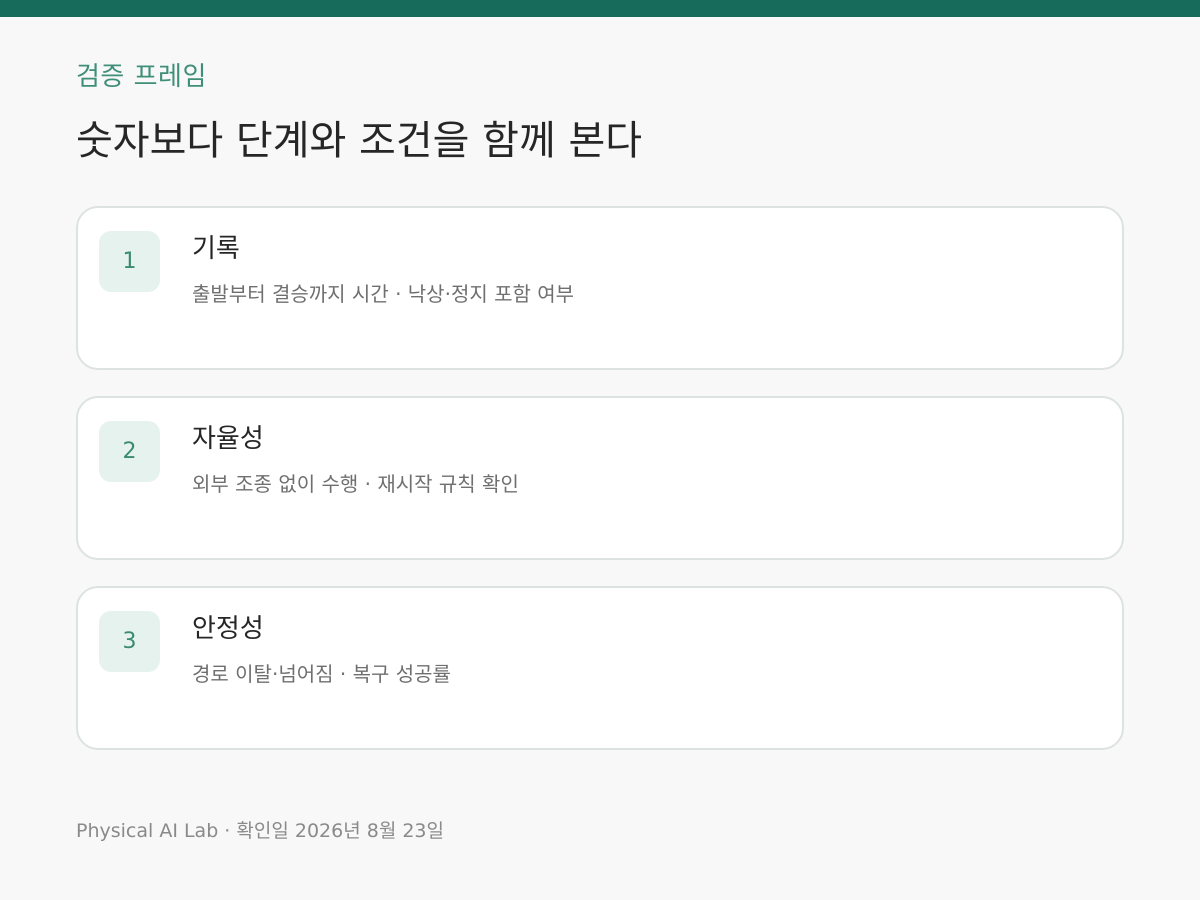 The image size is (1200, 900). Describe the element at coordinates (141, 77) in the screenshot. I see `eyebrow-label: 검증 프레임` at that location.